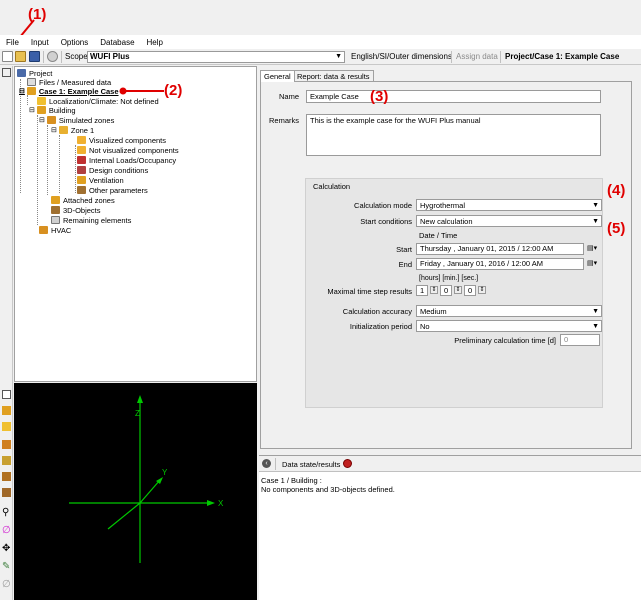 The image size is (641, 600). I want to click on tree-item-simulated-zones: ⊟ Simulated zones, so click(76, 120).